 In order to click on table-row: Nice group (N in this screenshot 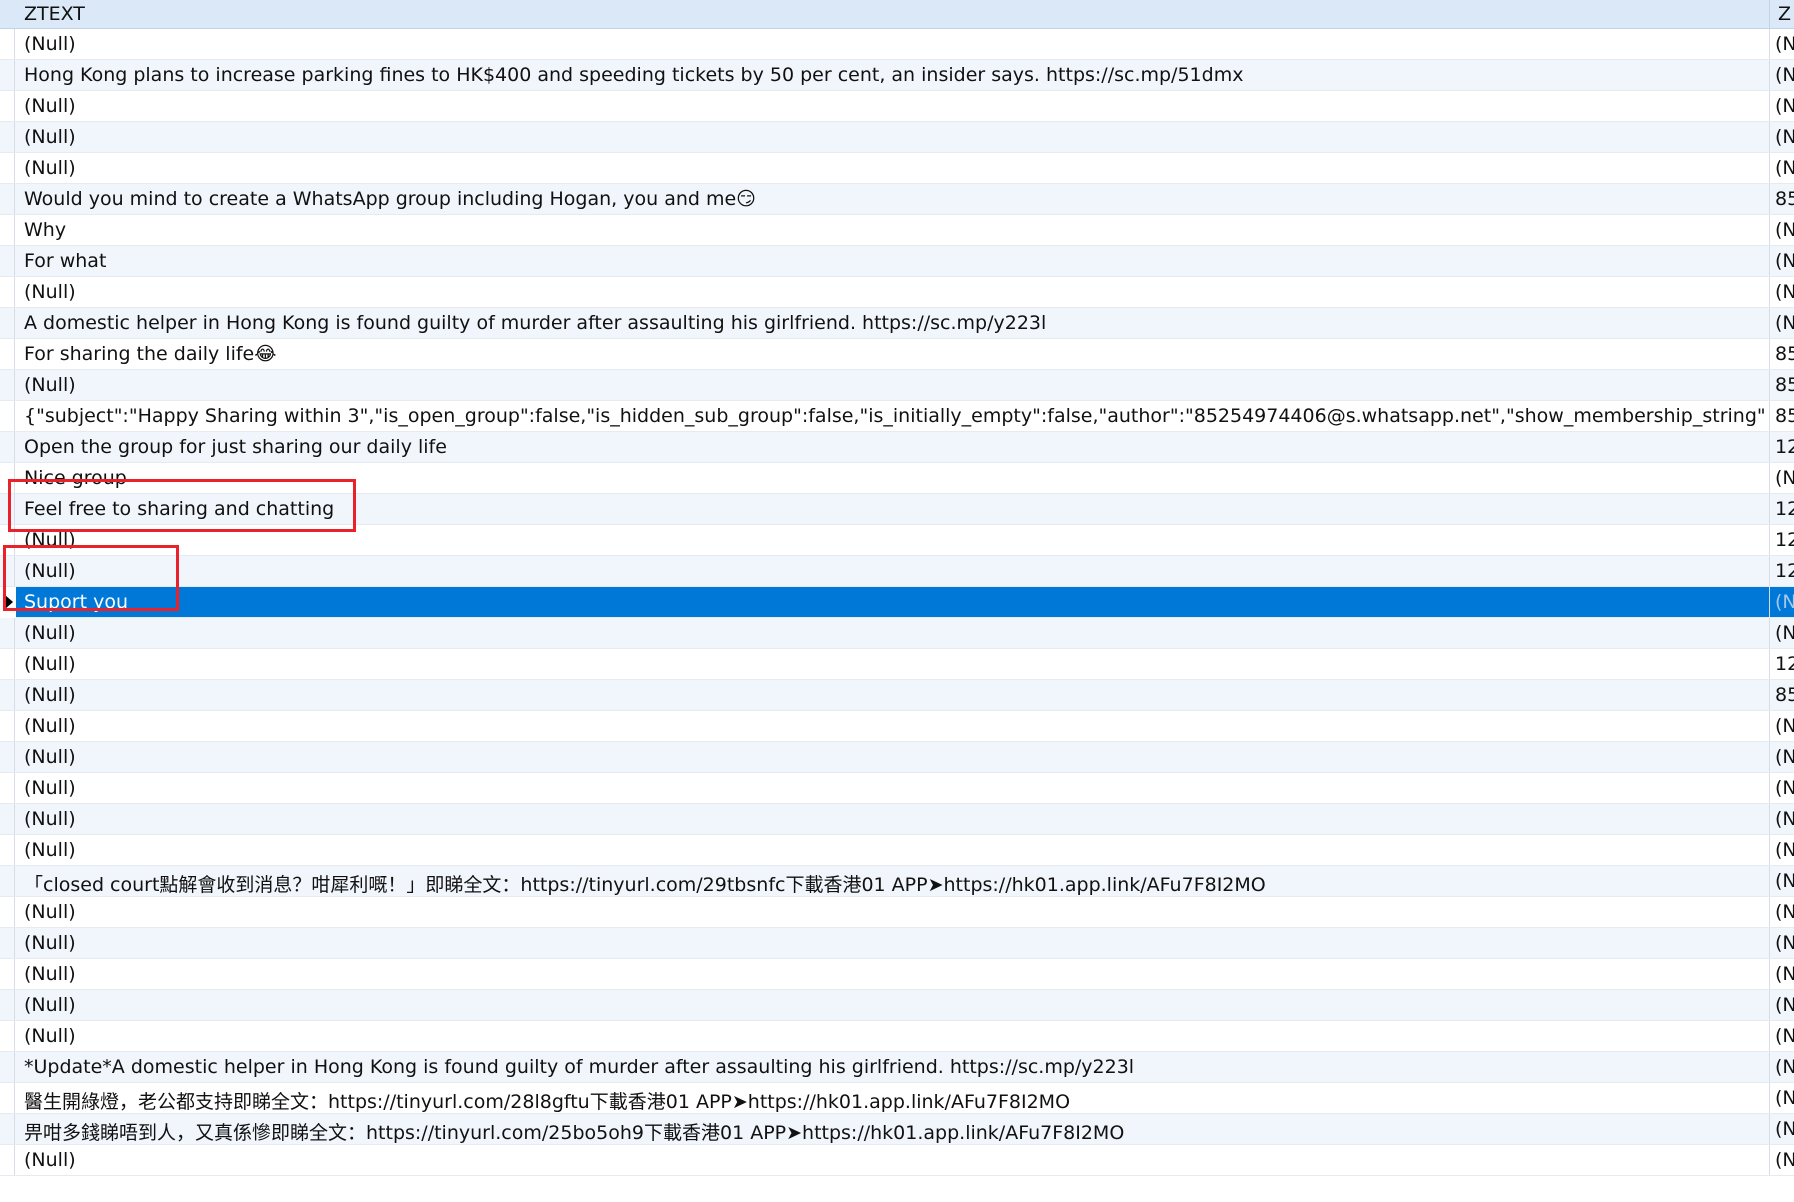, I will do `click(897, 478)`.